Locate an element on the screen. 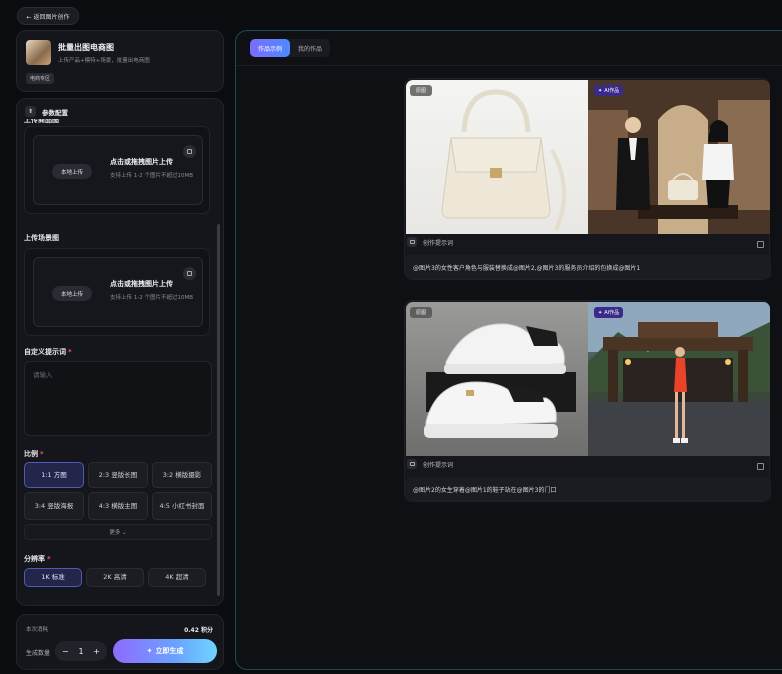  resolution-options: 1K 标准 2K 高清 4K 超清 is located at coordinates (115, 577).